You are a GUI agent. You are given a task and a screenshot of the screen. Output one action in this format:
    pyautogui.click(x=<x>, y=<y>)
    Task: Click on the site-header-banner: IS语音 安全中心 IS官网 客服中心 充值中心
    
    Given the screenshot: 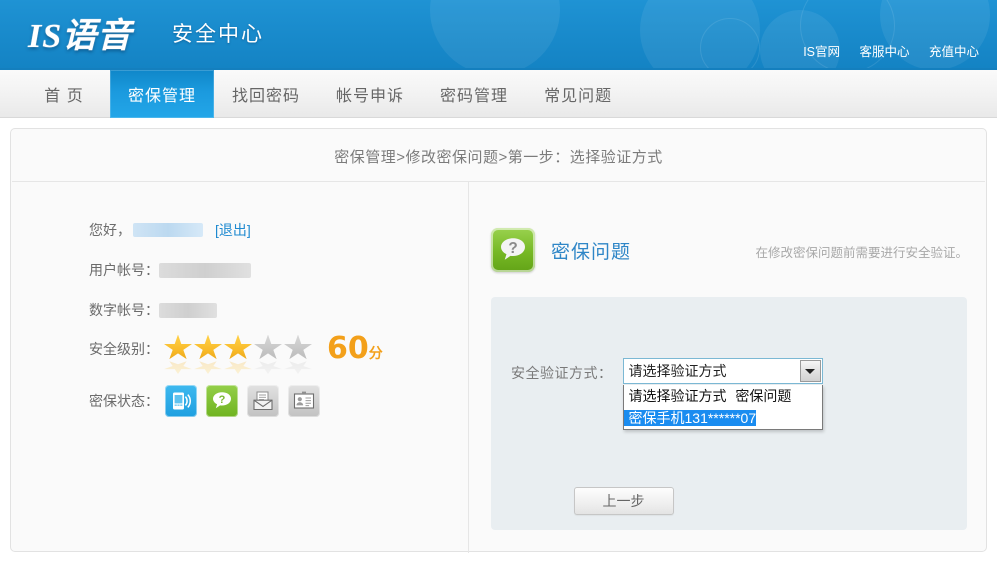 What is the action you would take?
    pyautogui.click(x=498, y=34)
    